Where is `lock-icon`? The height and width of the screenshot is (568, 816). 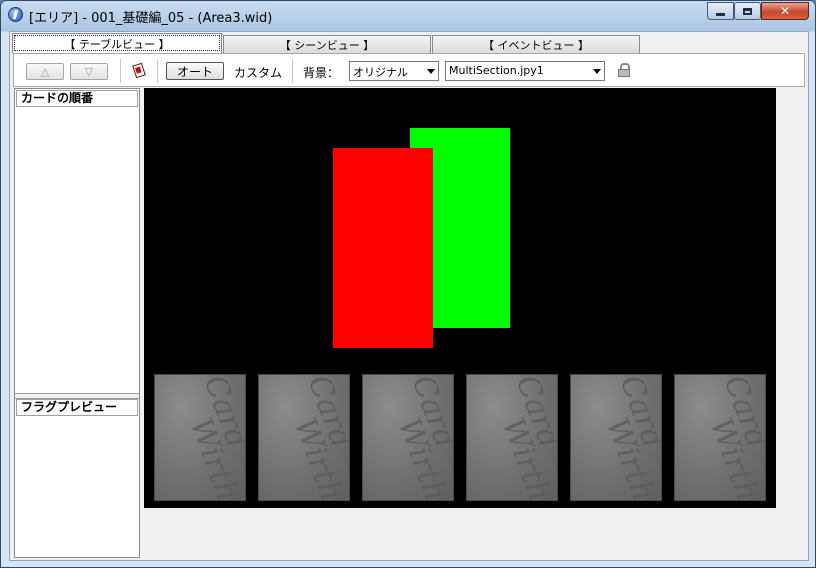
lock-icon is located at coordinates (624, 70).